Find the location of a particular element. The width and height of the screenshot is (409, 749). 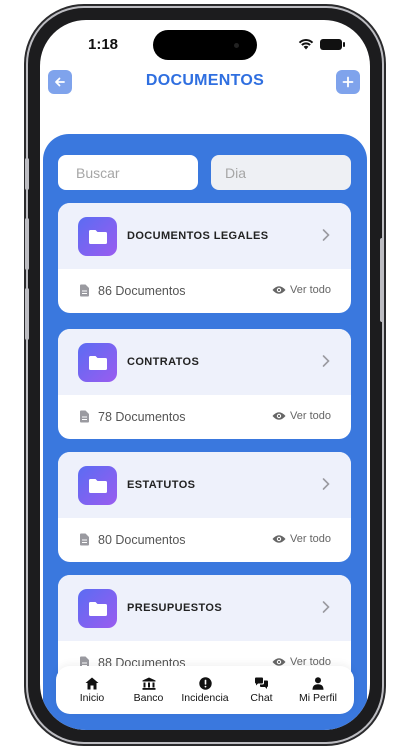

category-title: DOCUMENTOS LEGALES is located at coordinates (198, 236).